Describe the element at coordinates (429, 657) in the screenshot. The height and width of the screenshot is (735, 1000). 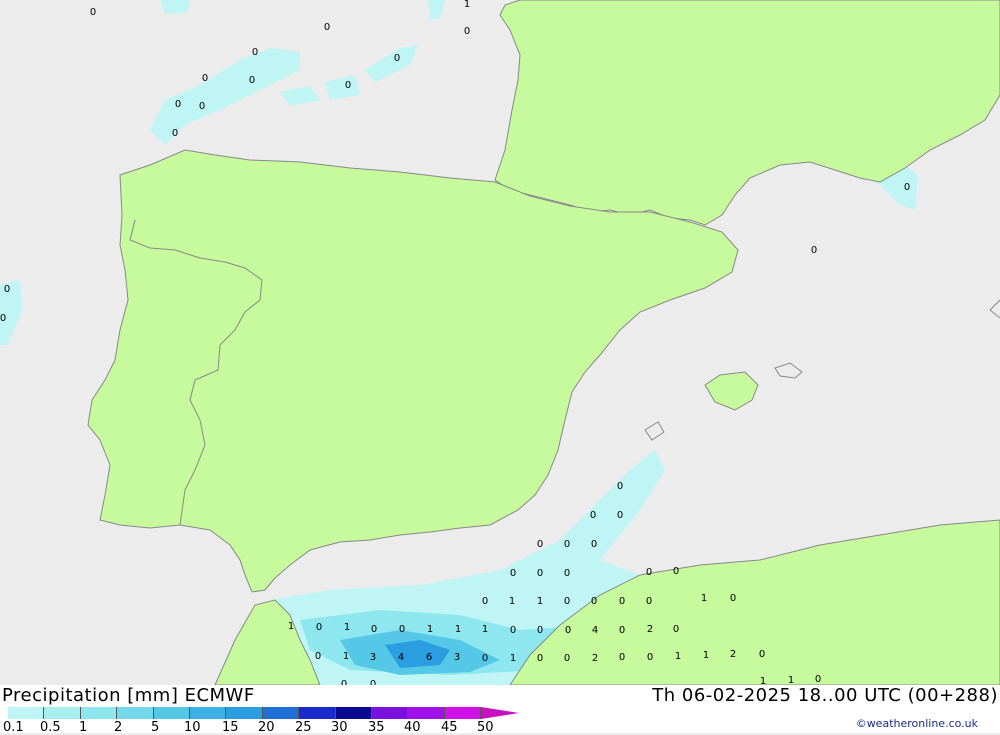
I see `value-label: 6` at that location.